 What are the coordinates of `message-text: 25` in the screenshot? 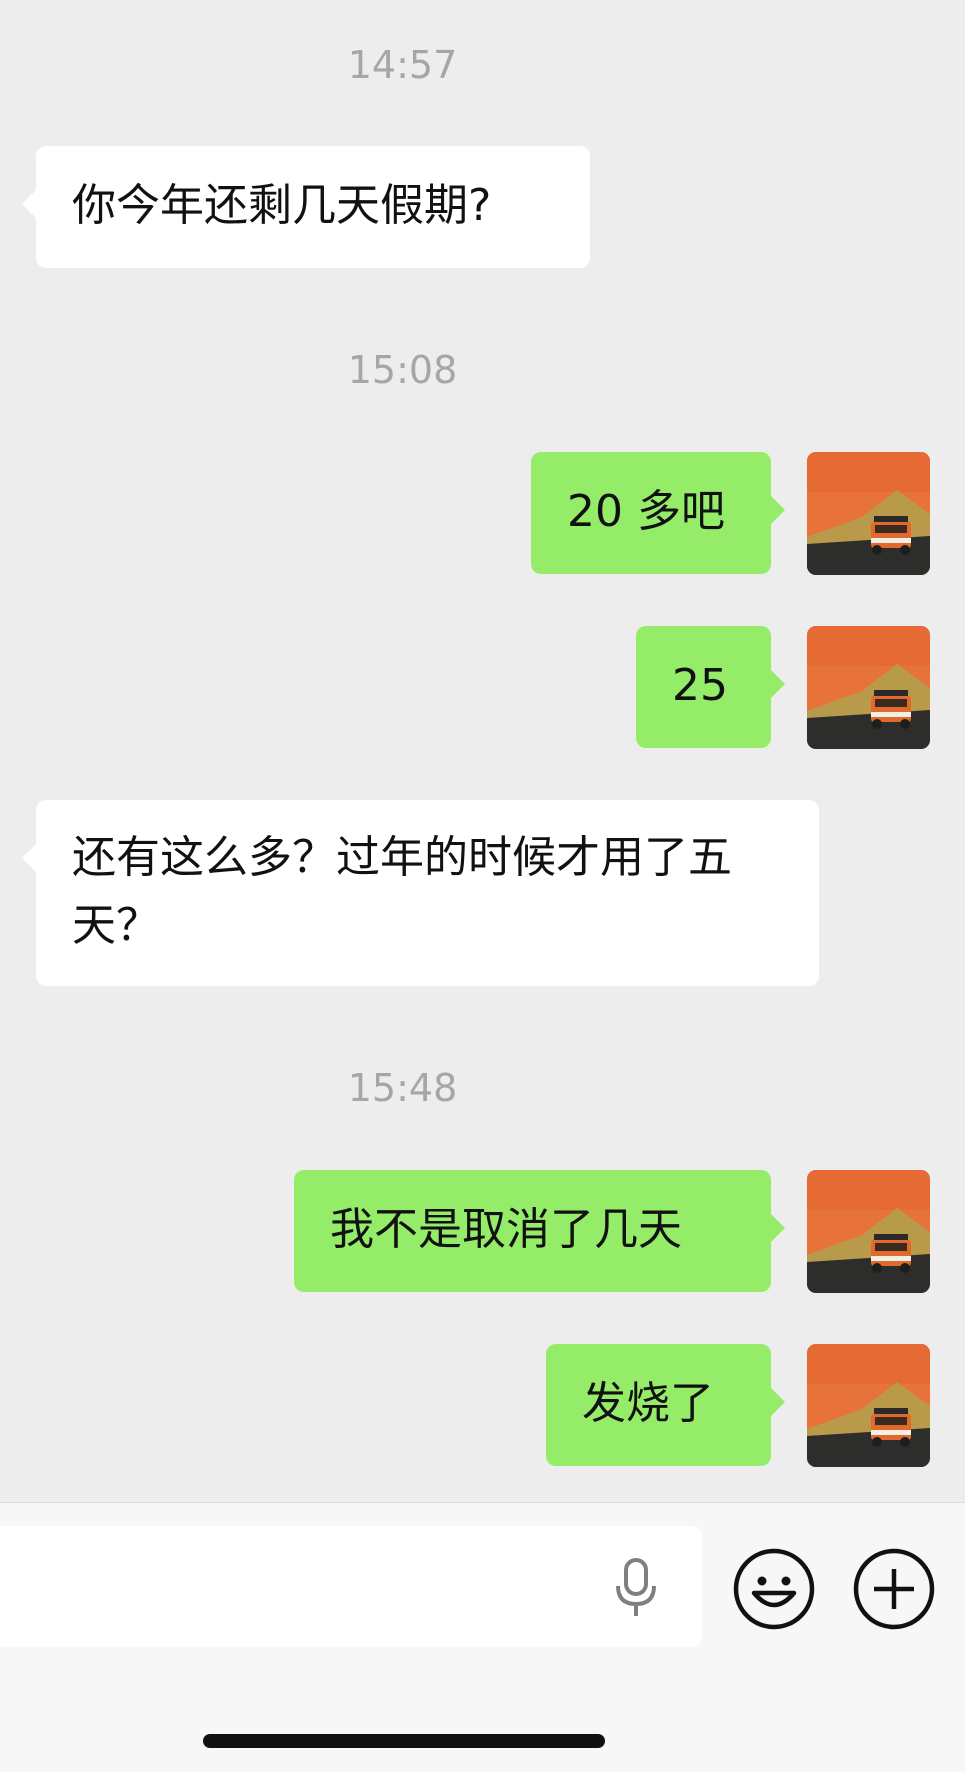 It's located at (700, 685).